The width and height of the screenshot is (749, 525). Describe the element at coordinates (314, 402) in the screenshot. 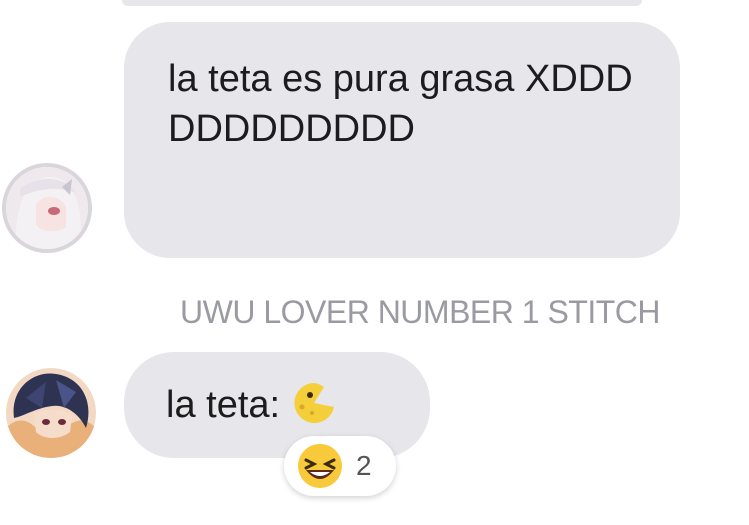

I see `pacman-moon-emoji-icon` at that location.